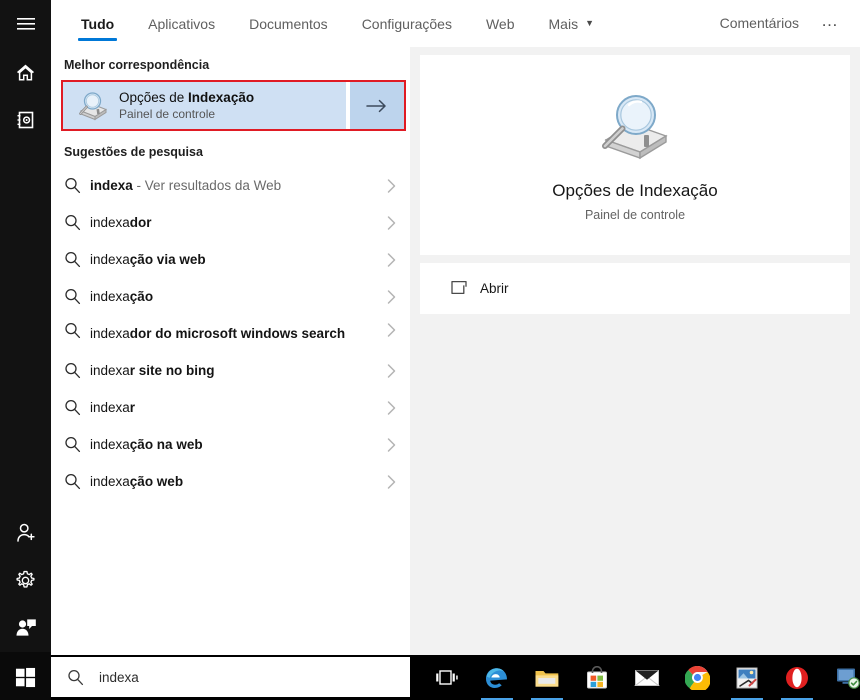 The image size is (860, 700). Describe the element at coordinates (93, 106) in the screenshot. I see `indexing-options-icon` at that location.